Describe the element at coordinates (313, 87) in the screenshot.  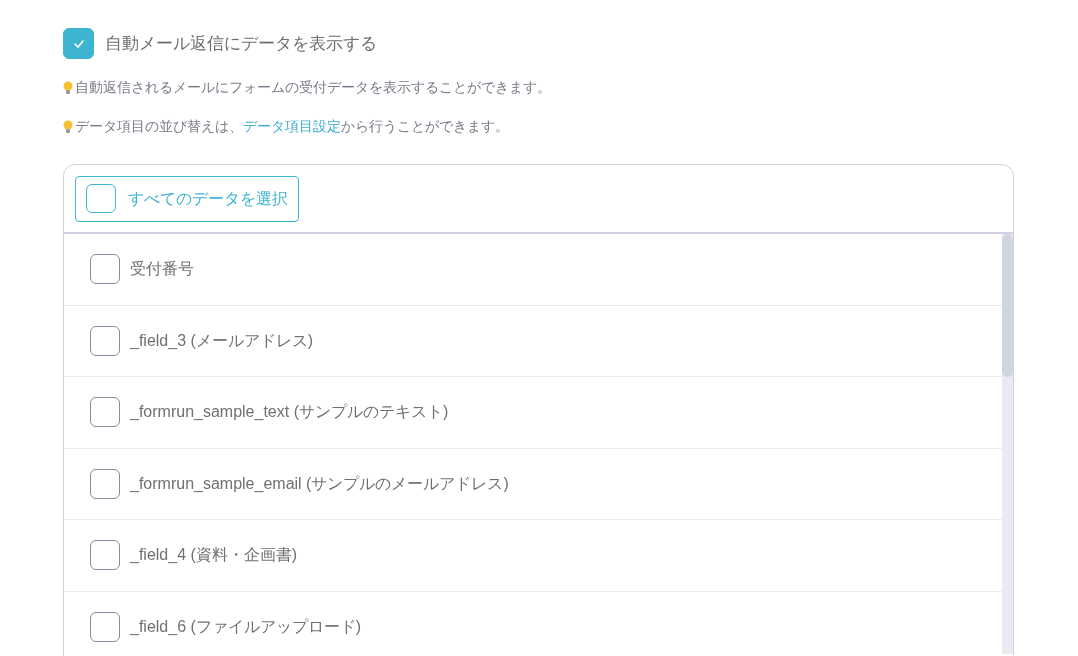
I see `hint-text: 自動返信されるメールにフォームの受付データを表示することができます。` at that location.